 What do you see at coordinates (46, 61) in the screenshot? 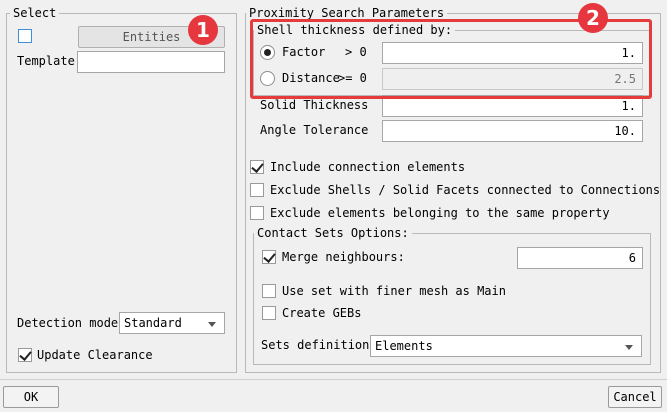
I see `template-label: Template` at bounding box center [46, 61].